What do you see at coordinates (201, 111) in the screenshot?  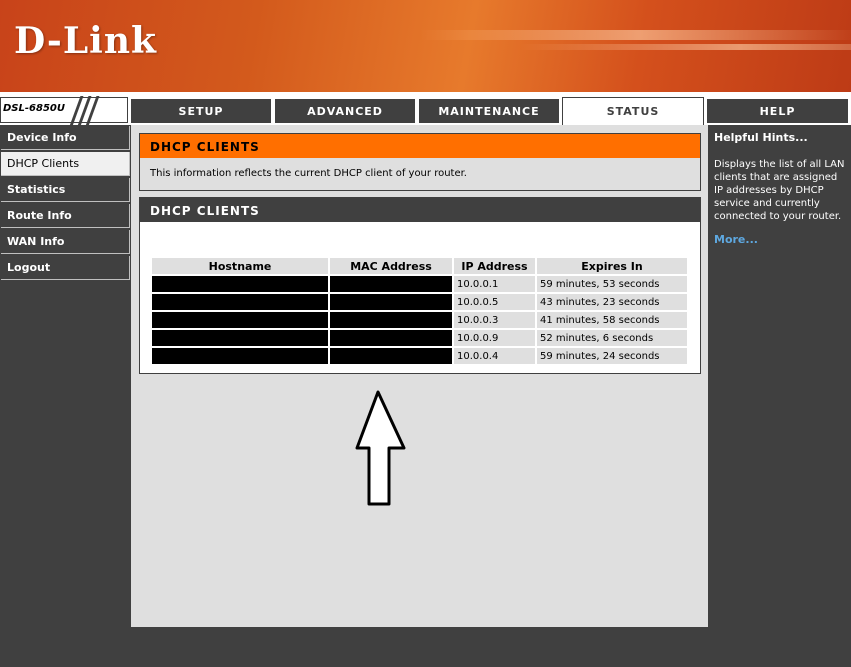 I see `tab-setup: SETUP` at bounding box center [201, 111].